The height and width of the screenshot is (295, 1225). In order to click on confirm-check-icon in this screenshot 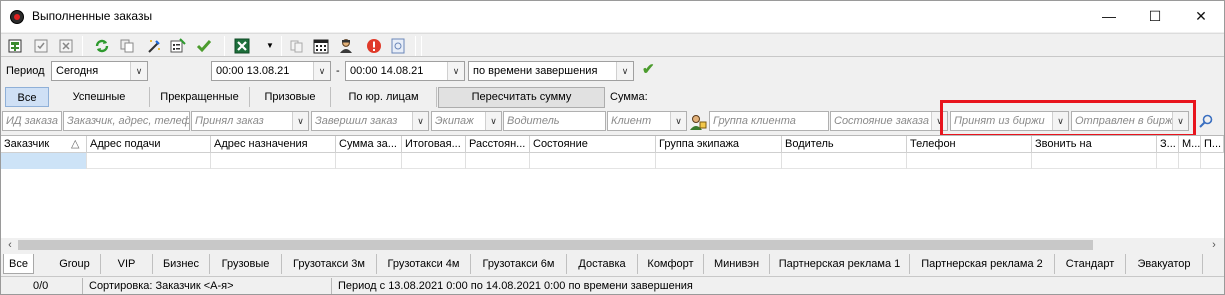, I will do `click(204, 46)`.